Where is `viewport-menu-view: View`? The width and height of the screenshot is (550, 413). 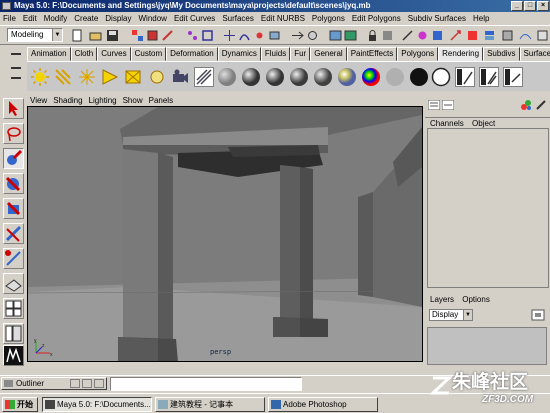 viewport-menu-view: View is located at coordinates (38, 100).